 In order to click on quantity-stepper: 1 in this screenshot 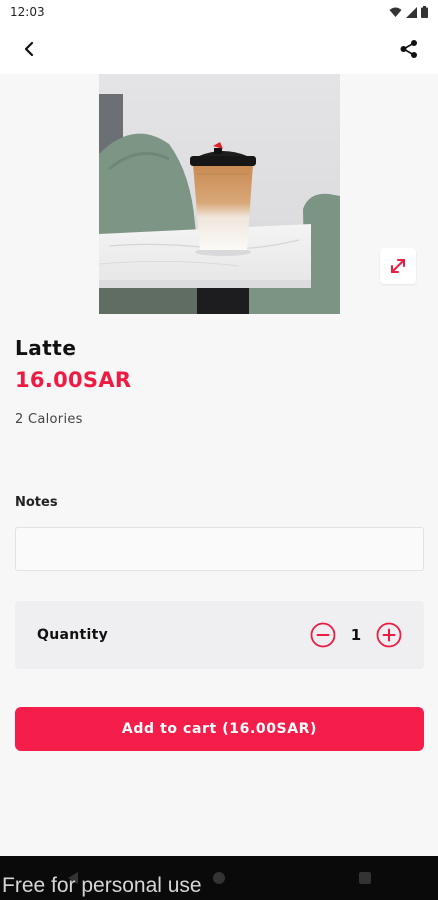, I will do `click(356, 635)`.